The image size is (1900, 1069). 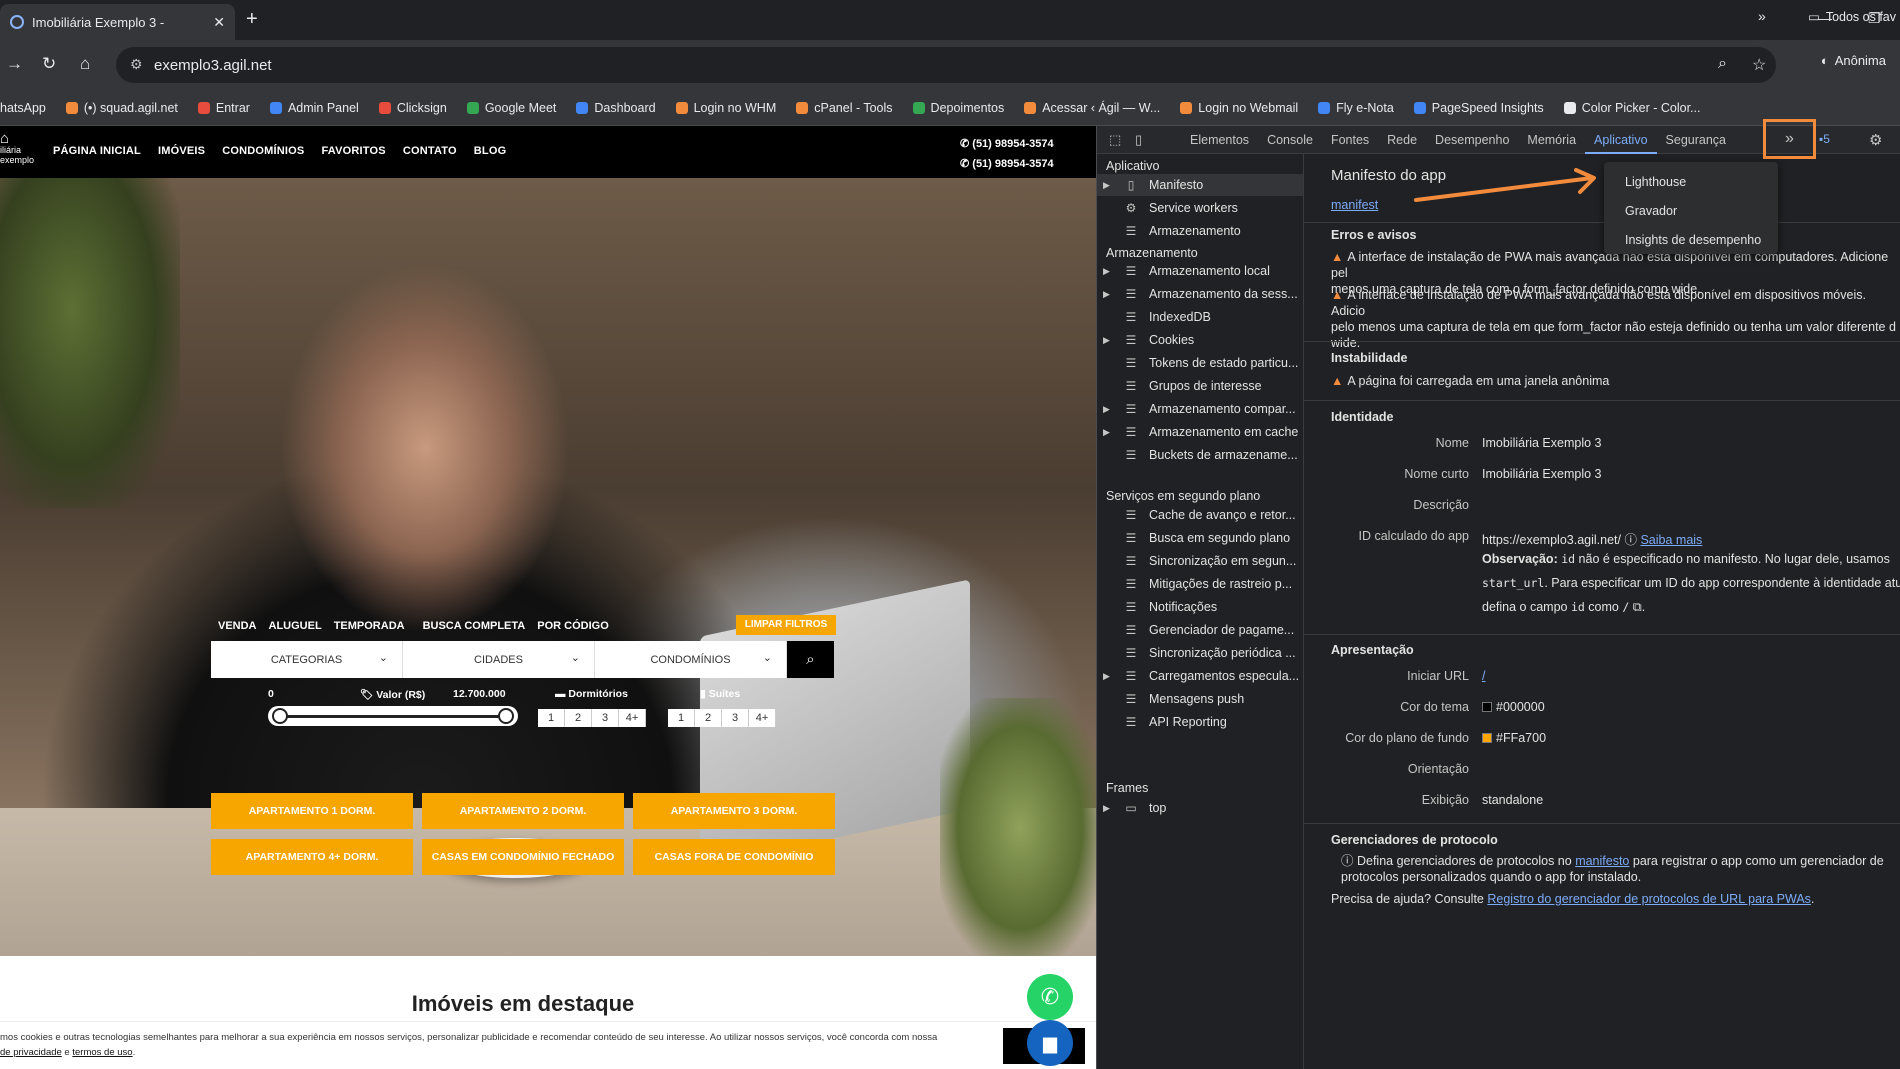 What do you see at coordinates (295, 626) in the screenshot?
I see `search-tab: ALUGUEL` at bounding box center [295, 626].